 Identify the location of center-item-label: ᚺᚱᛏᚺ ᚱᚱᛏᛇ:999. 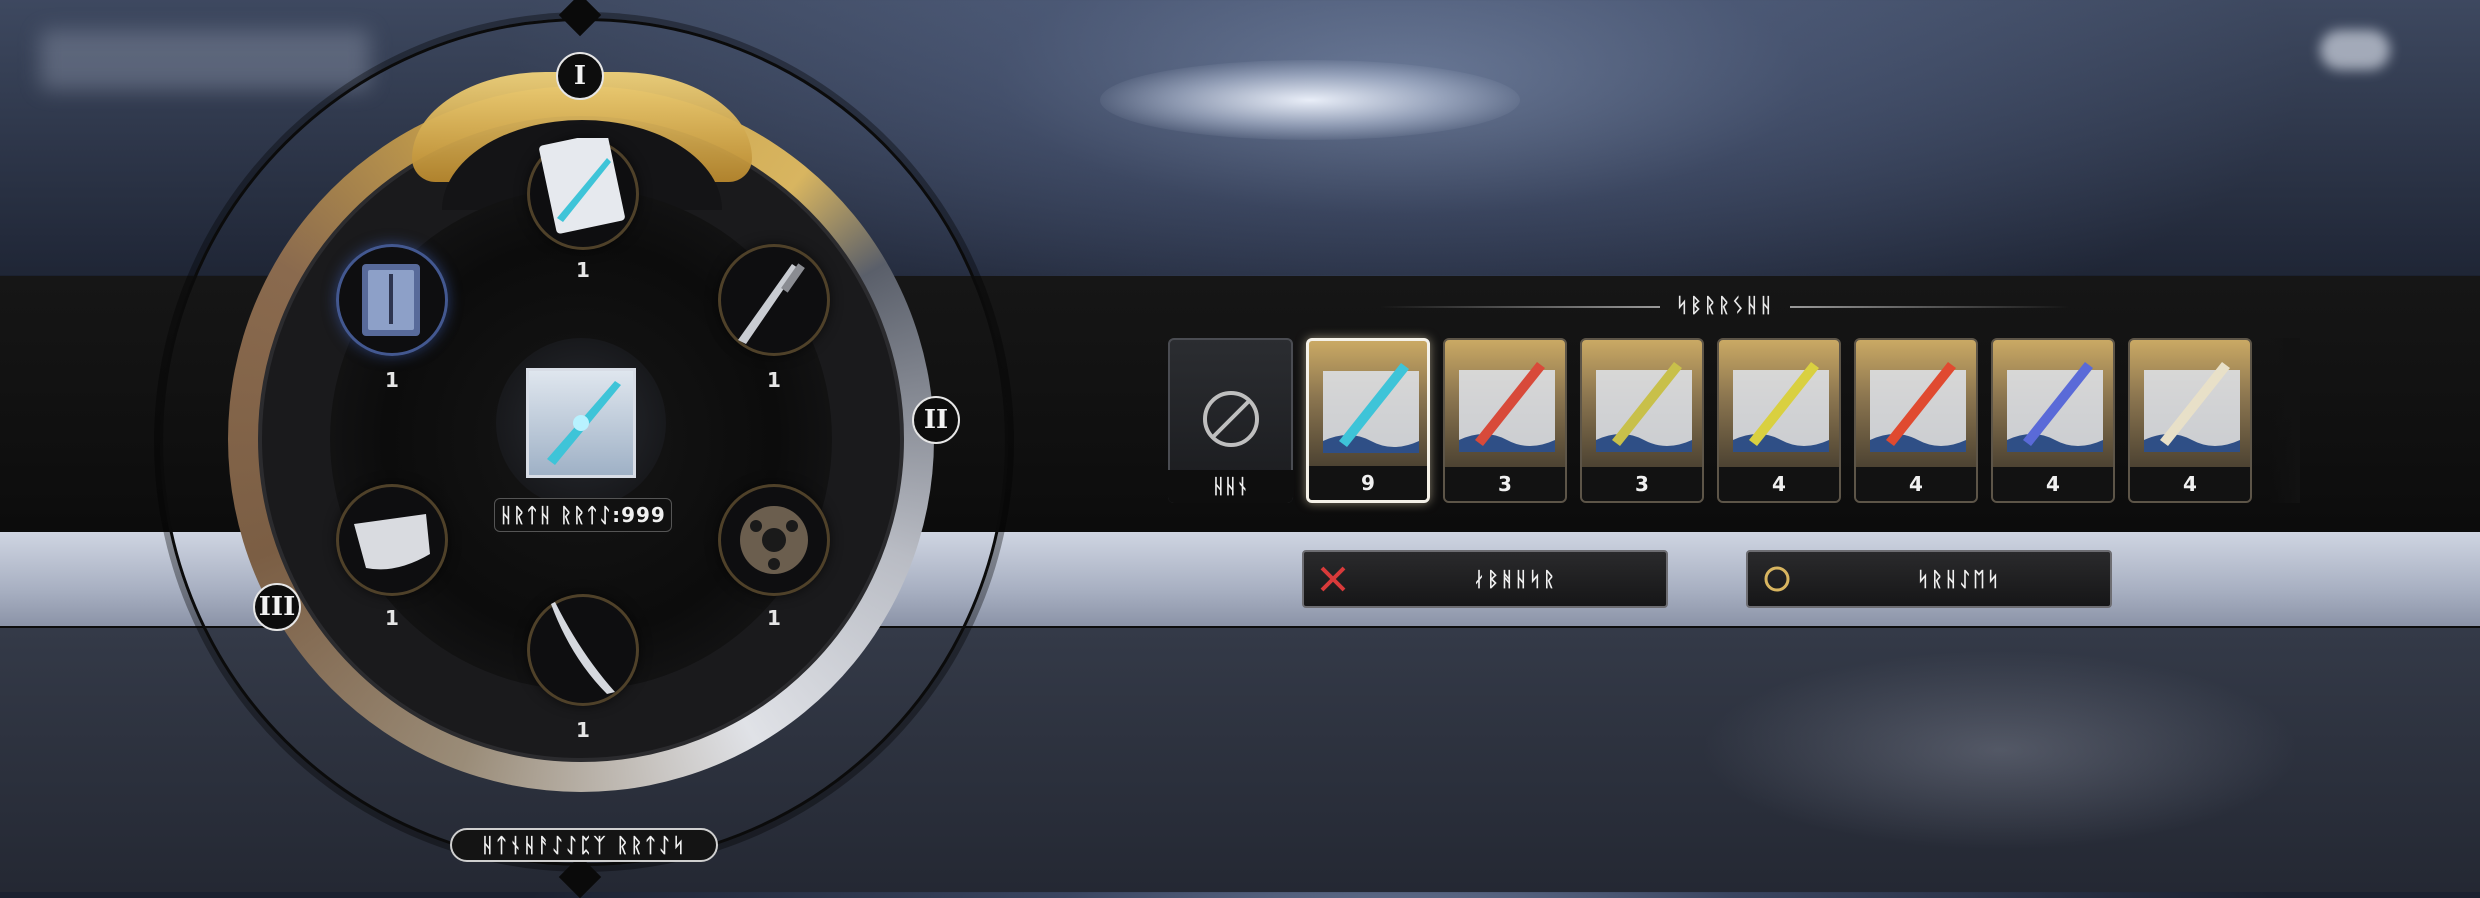
(583, 515).